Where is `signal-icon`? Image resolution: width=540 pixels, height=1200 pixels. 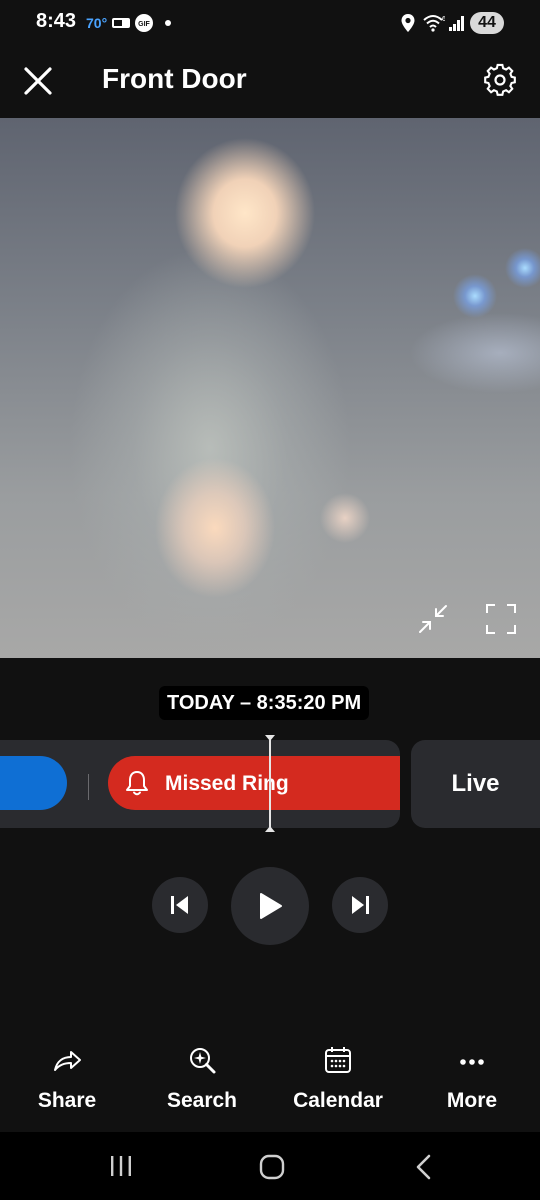 signal-icon is located at coordinates (456, 23).